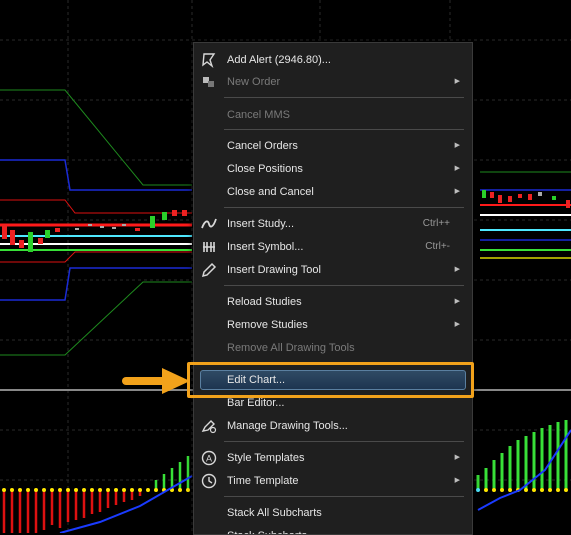  Describe the element at coordinates (333, 146) in the screenshot. I see `menu-item-cancel-orders: Cancel Orders ▶` at that location.